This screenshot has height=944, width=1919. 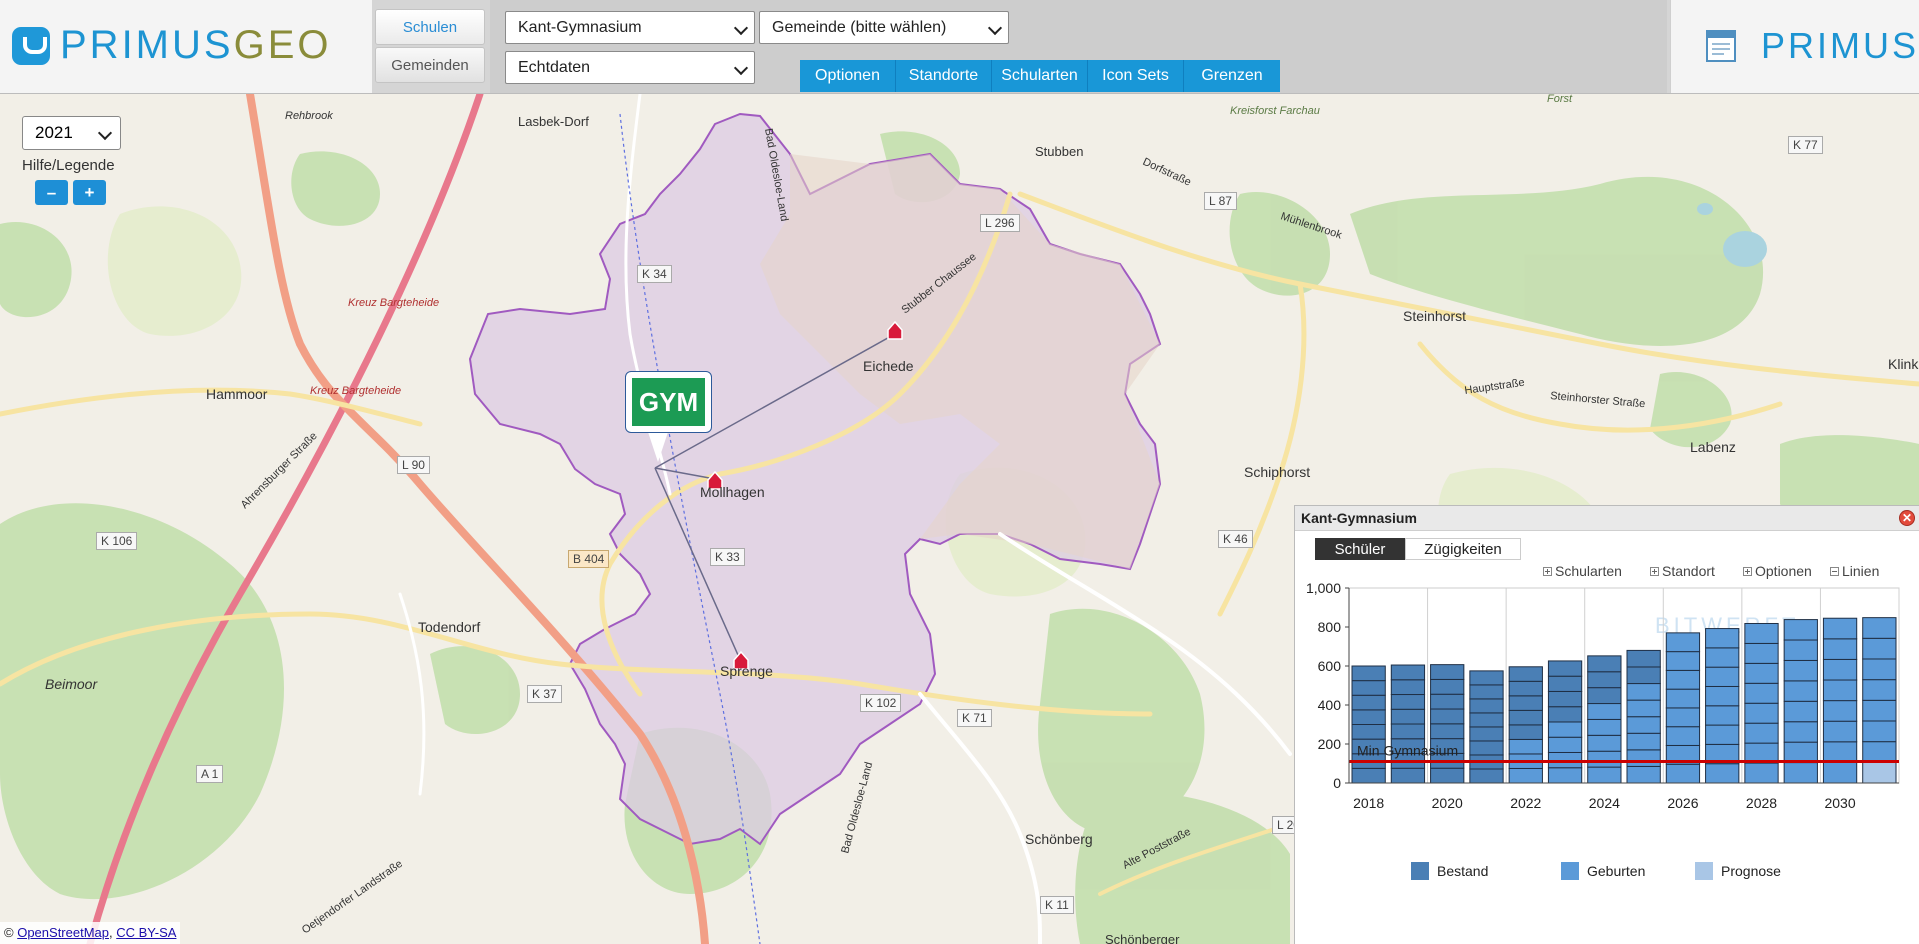 What do you see at coordinates (944, 76) in the screenshot?
I see `standorte-button: Standorte` at bounding box center [944, 76].